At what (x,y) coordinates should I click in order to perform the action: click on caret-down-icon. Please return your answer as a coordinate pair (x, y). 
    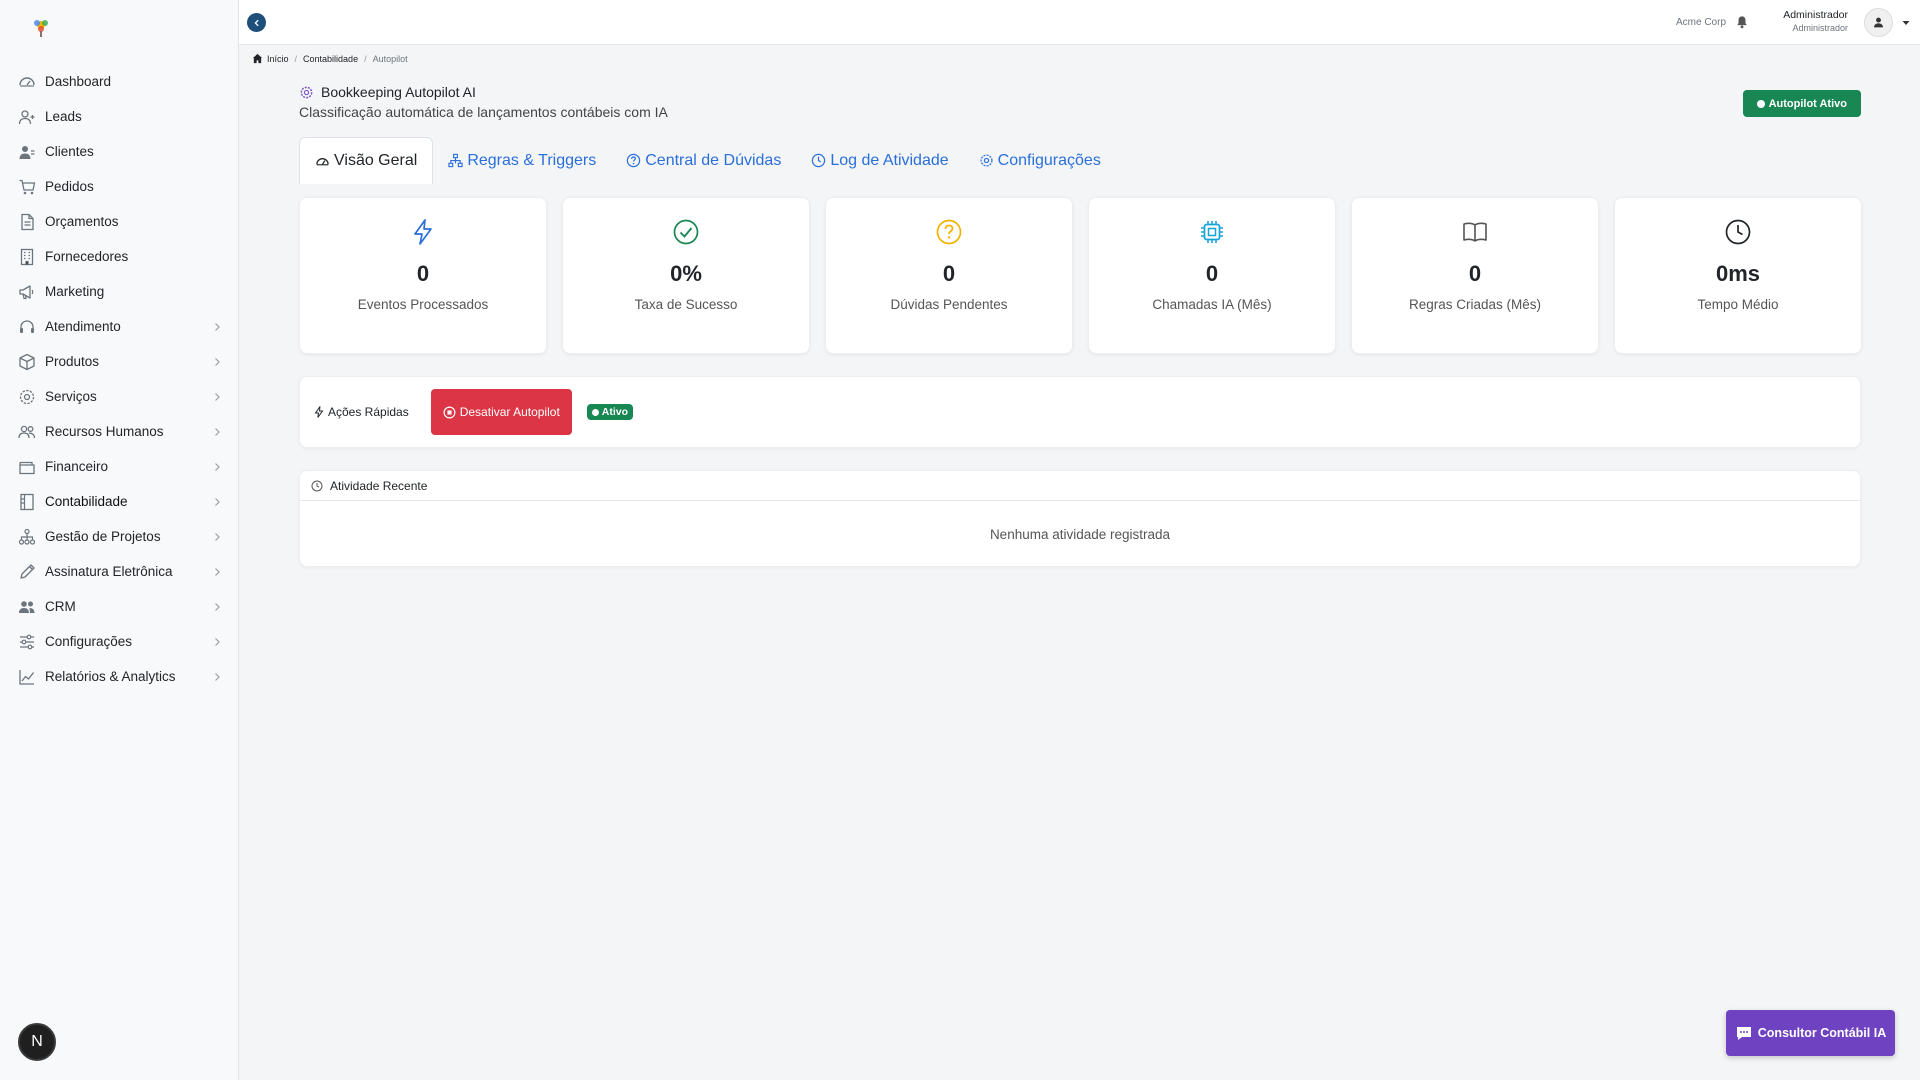
    Looking at the image, I should click on (1906, 23).